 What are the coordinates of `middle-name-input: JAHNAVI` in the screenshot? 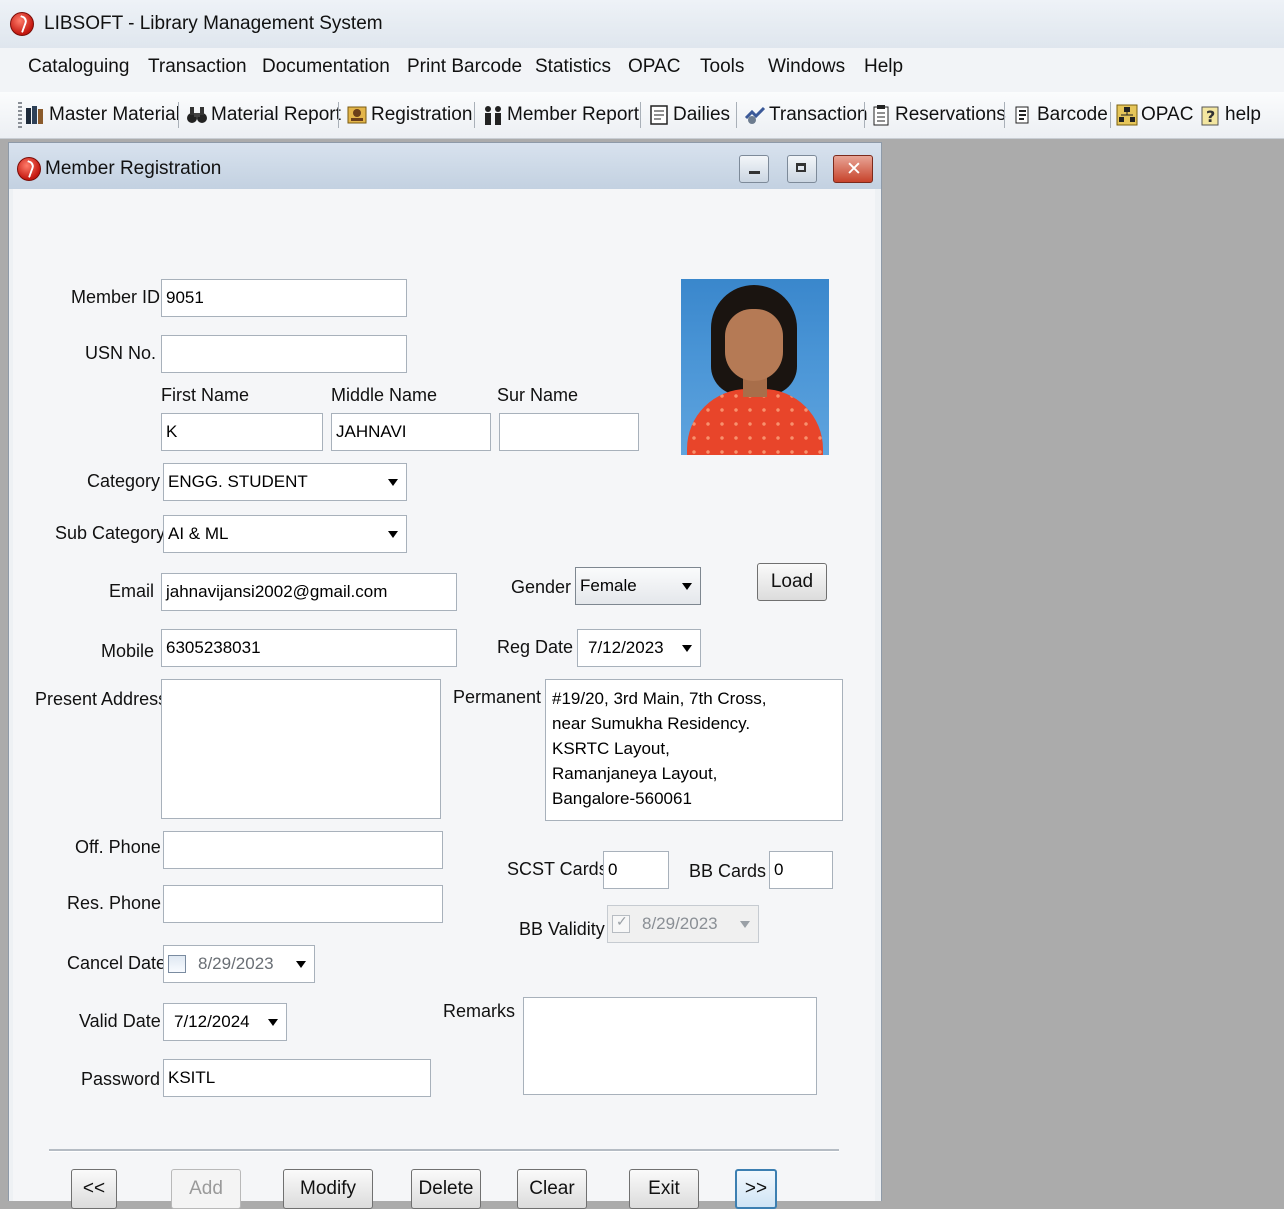 It's located at (411, 432).